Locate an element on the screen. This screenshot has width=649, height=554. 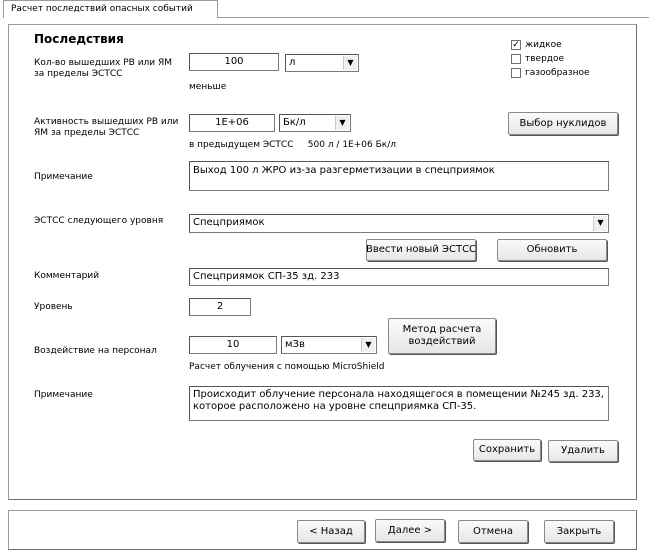
next-button: Далее > is located at coordinates (410, 530).